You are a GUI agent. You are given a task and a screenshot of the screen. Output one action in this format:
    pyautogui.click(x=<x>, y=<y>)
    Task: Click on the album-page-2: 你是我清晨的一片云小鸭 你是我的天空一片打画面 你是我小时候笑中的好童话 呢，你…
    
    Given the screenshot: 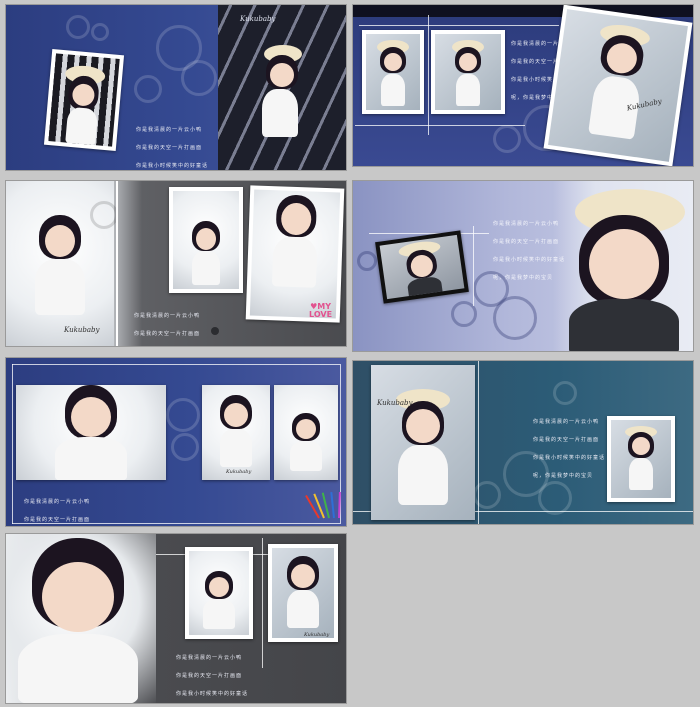 What is the action you would take?
    pyautogui.click(x=523, y=85)
    